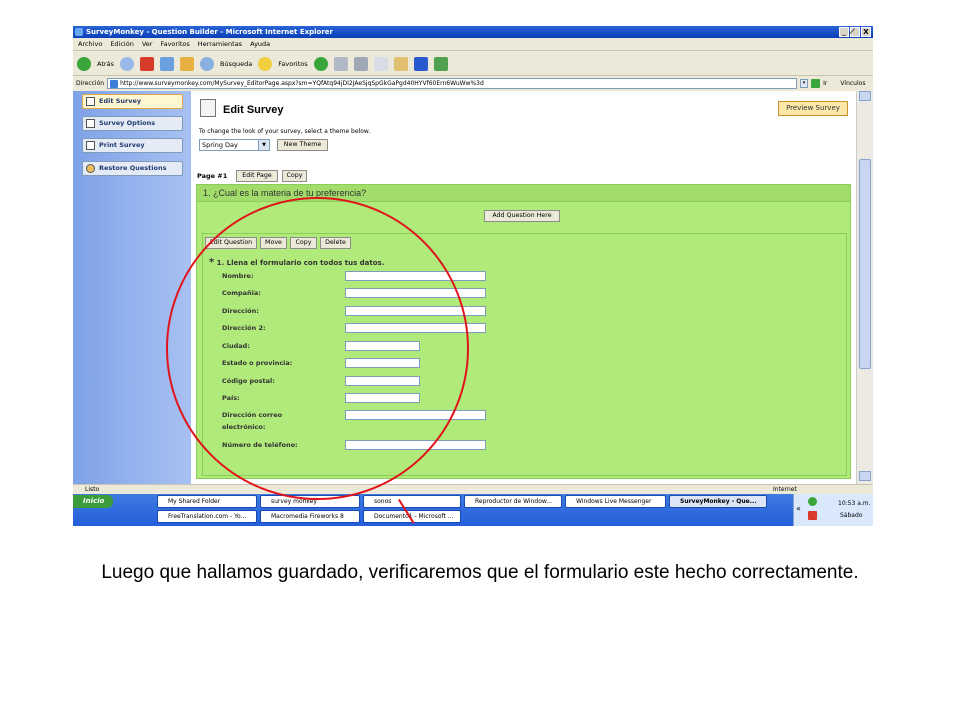 This screenshot has height=720, width=960. I want to click on chevron-down-icon: ▼, so click(263, 145).